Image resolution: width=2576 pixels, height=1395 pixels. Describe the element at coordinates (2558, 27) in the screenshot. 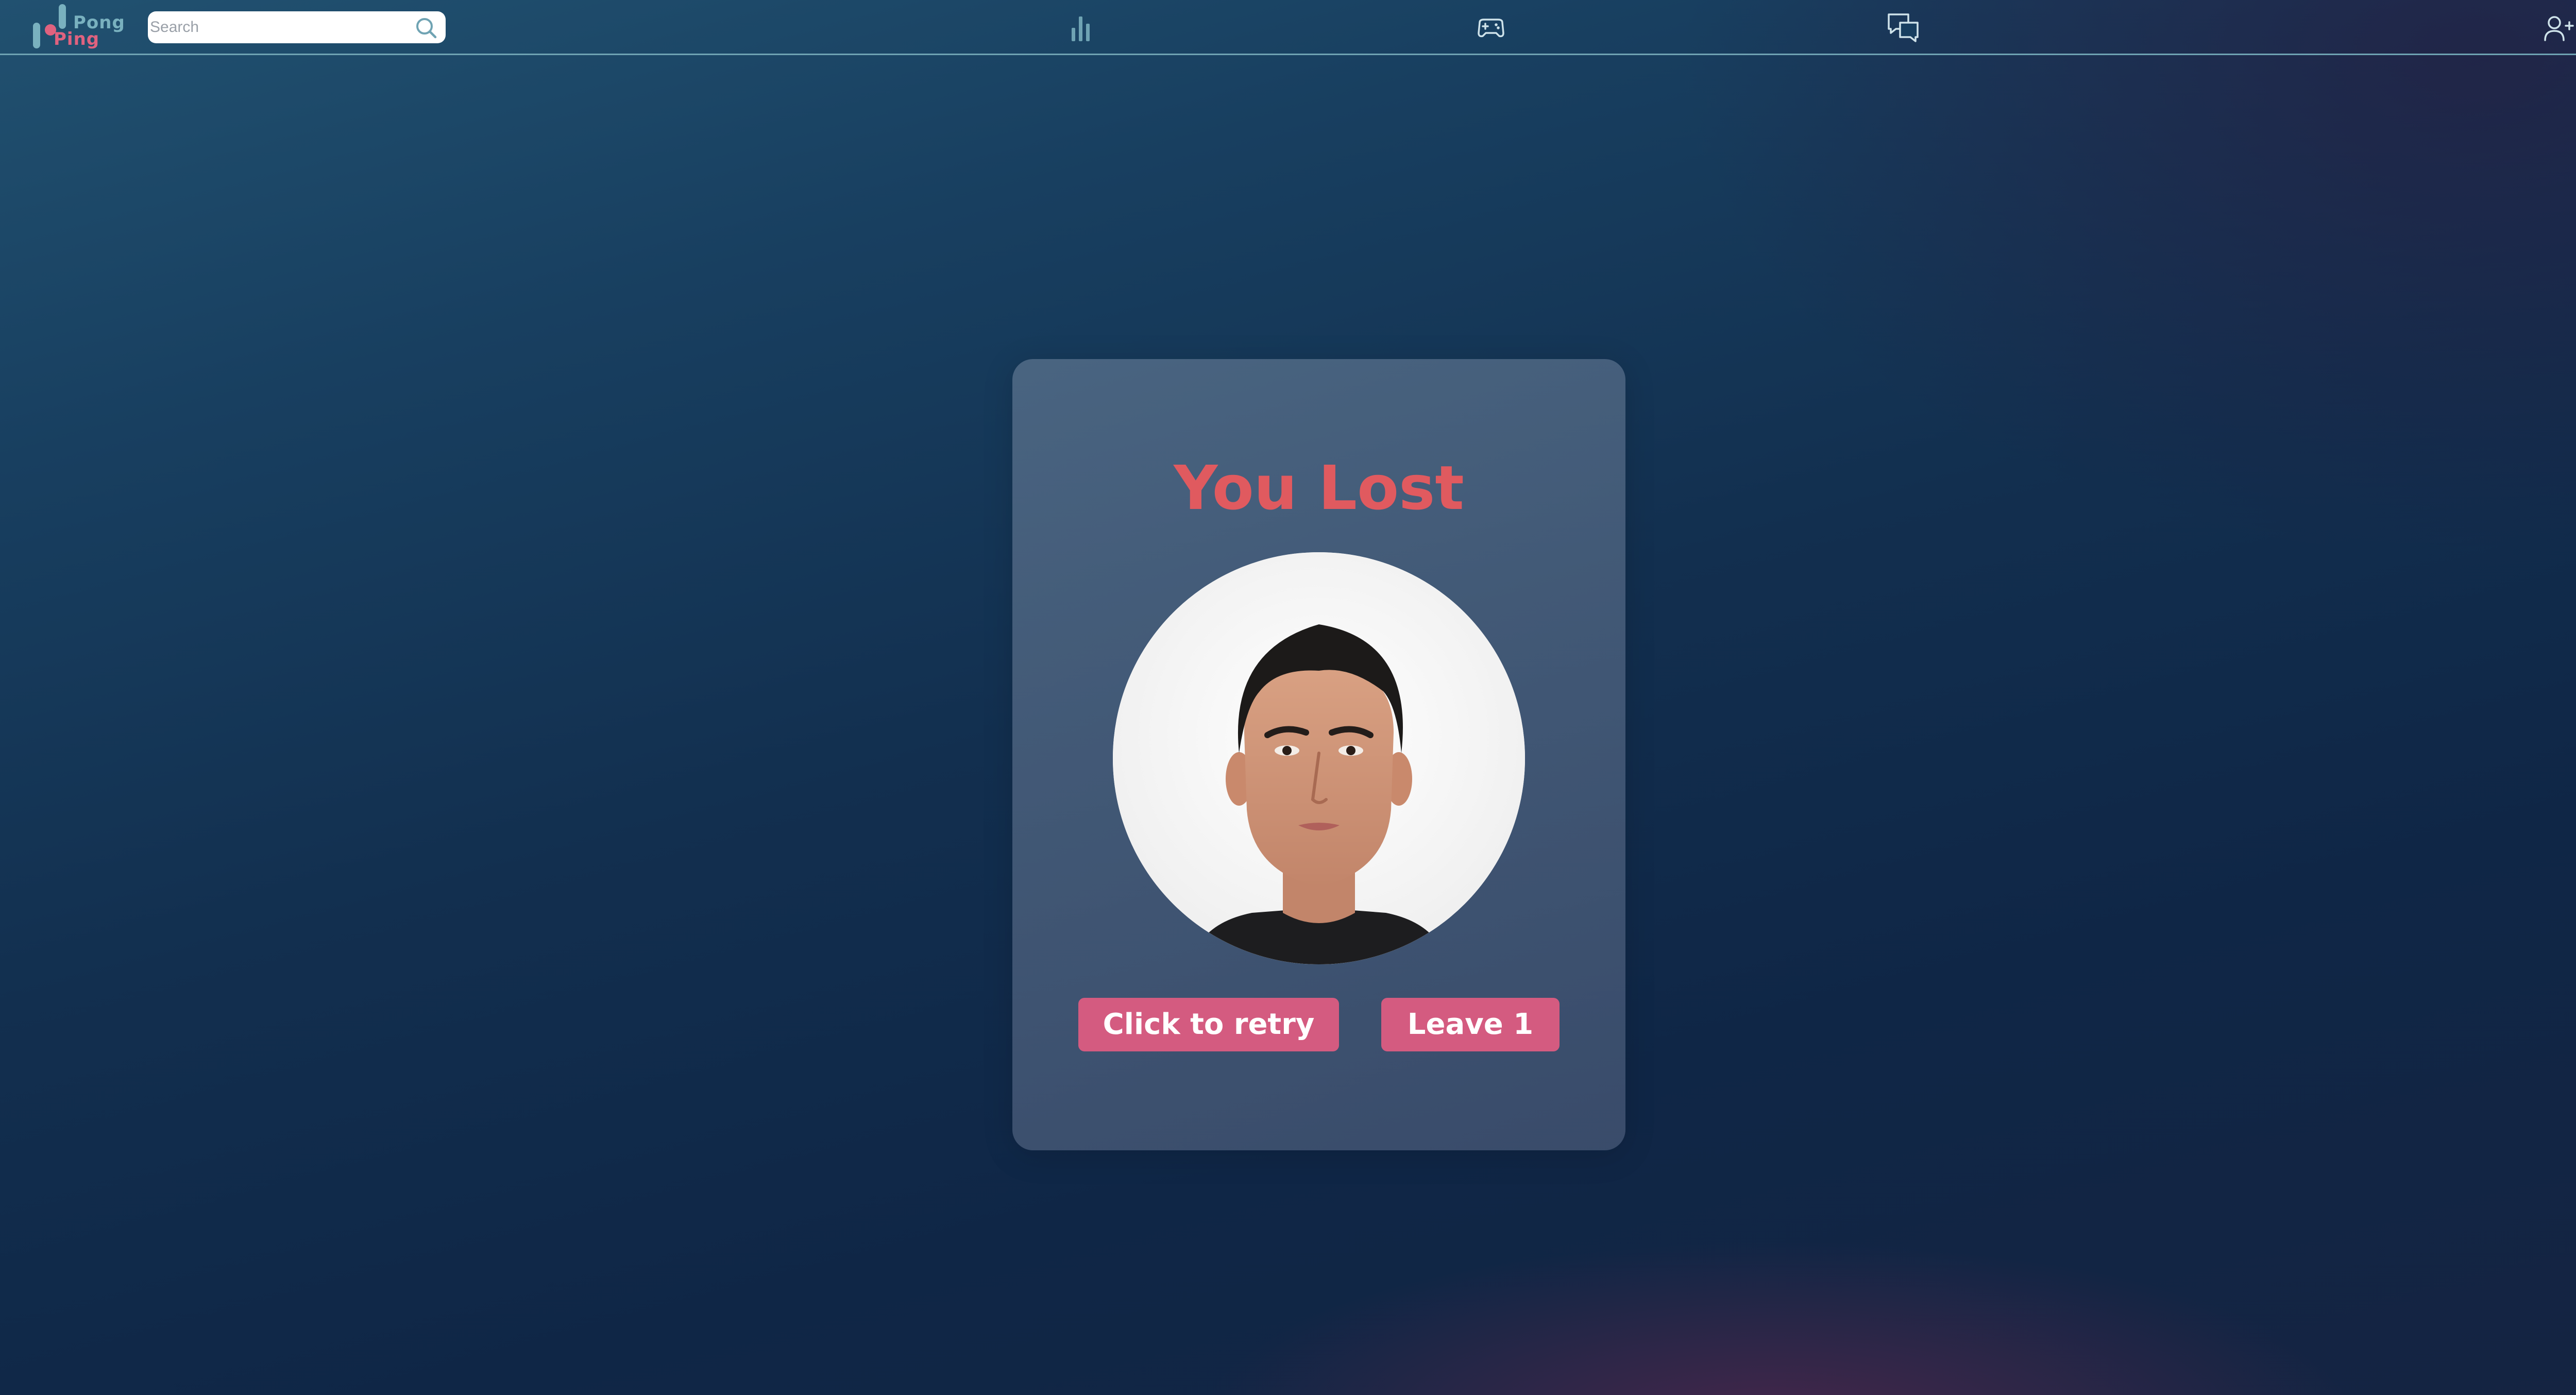

I see `add-user-icon` at that location.